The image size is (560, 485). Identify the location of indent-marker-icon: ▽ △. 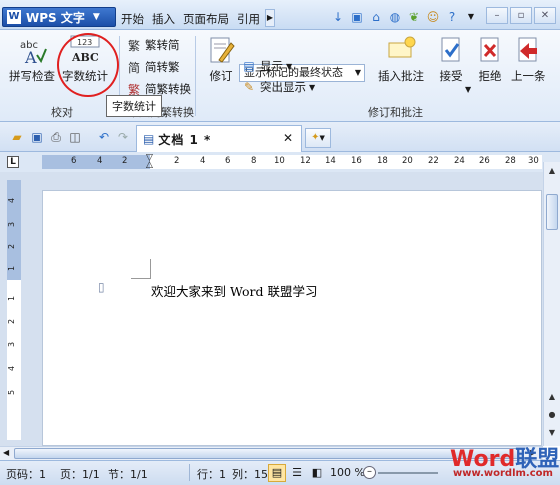
(149, 162).